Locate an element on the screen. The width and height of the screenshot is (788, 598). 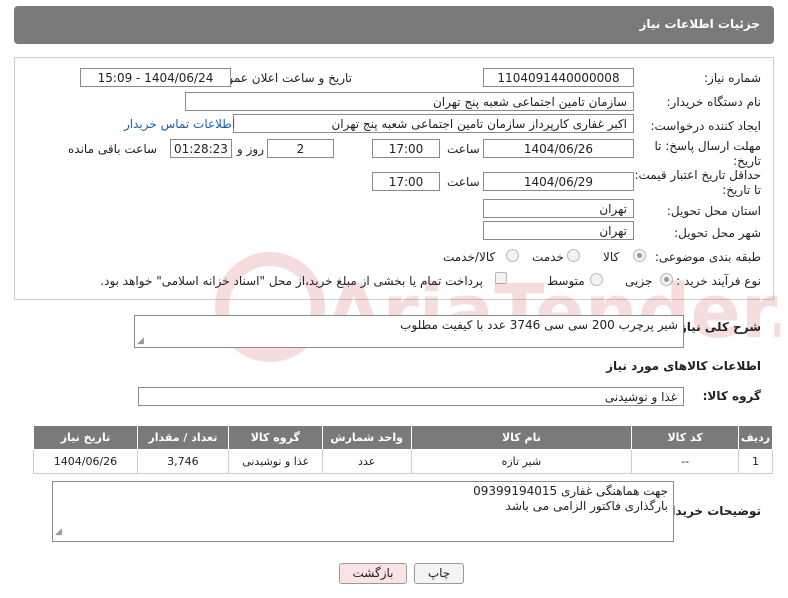
category-service-radio is located at coordinates (573, 255).